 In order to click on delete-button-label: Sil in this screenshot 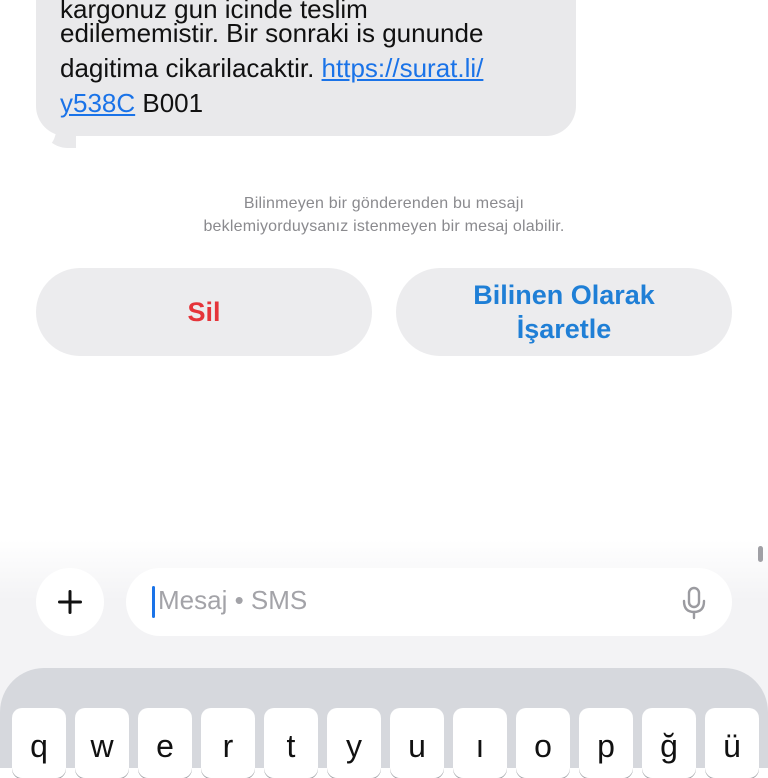, I will do `click(204, 312)`.